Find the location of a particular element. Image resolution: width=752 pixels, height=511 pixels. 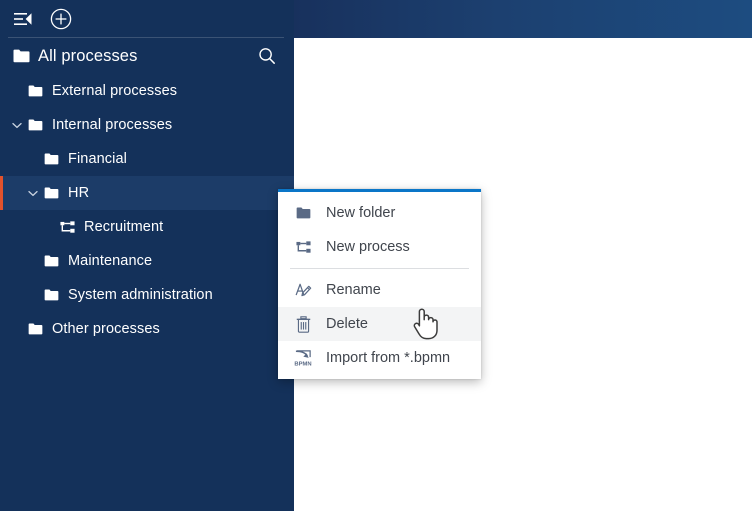

menu-separator is located at coordinates (379, 268).